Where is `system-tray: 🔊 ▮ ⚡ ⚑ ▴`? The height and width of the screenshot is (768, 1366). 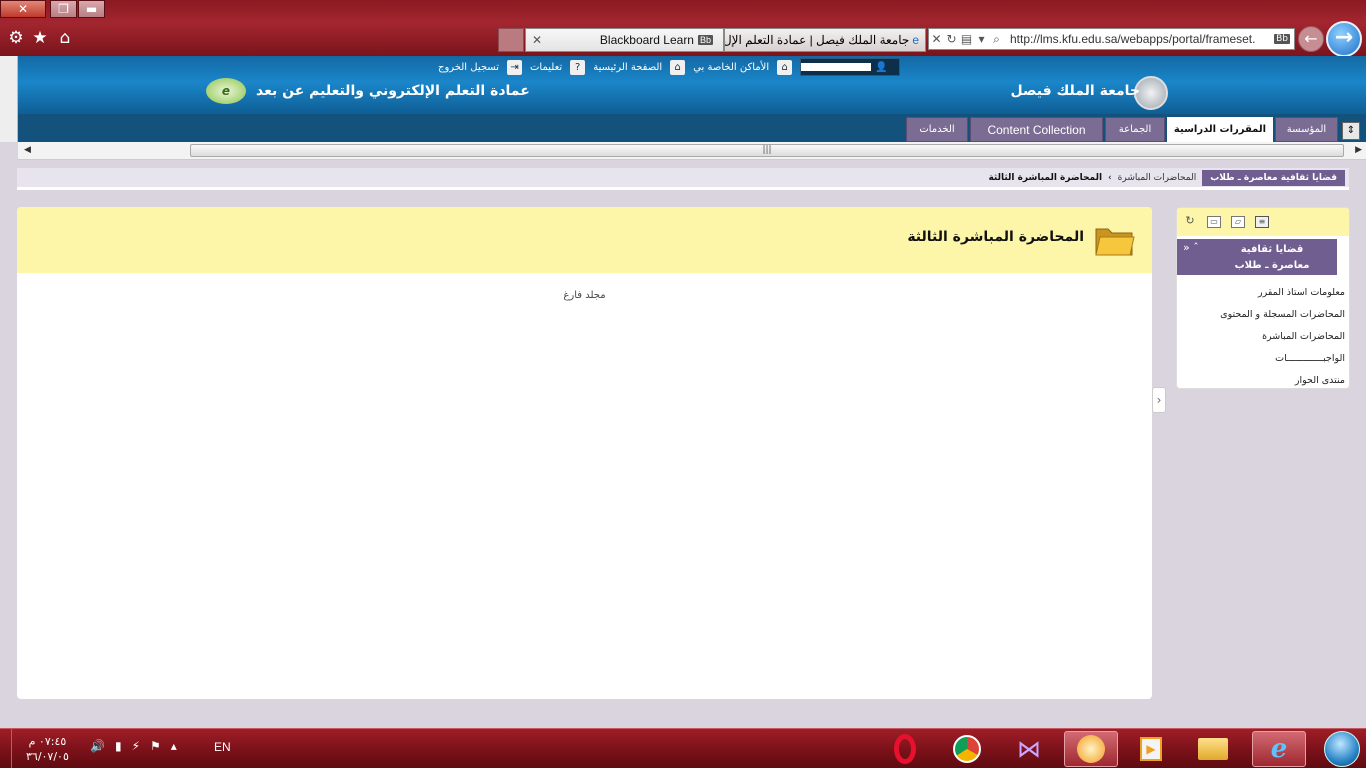 system-tray: 🔊 ▮ ⚡ ⚑ ▴ is located at coordinates (133, 746).